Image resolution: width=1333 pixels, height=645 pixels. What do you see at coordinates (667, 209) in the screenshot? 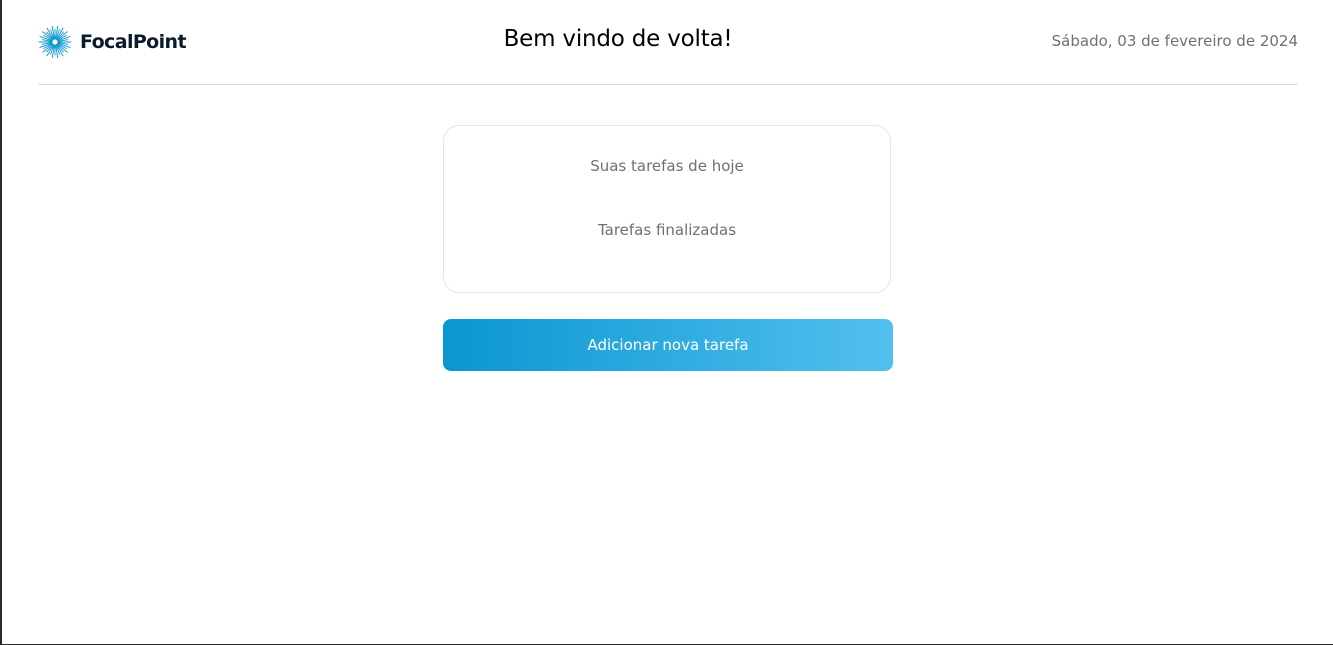
I see `tasks-summary-card: Suas tarefas de hoje Tarefas finalizadas` at bounding box center [667, 209].